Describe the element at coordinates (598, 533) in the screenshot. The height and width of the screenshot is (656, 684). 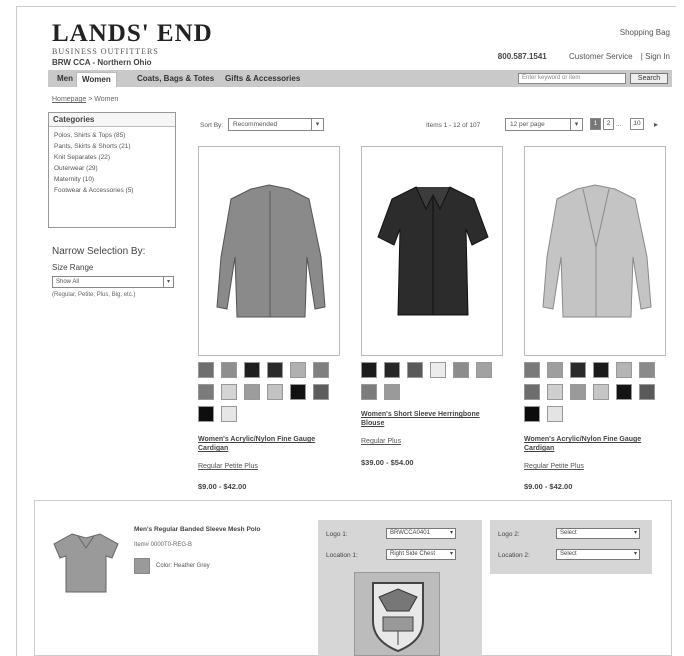
I see `logo2-select: Select ▾` at that location.